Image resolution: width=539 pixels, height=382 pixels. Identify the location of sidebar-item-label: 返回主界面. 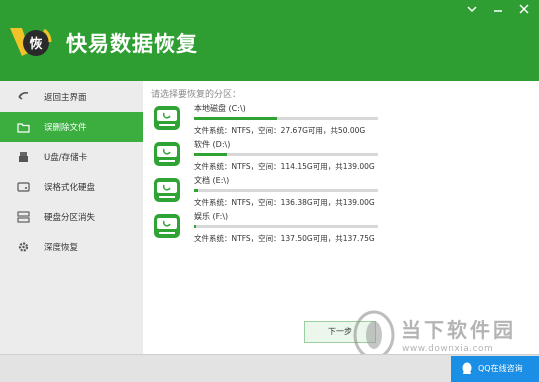
(65, 98).